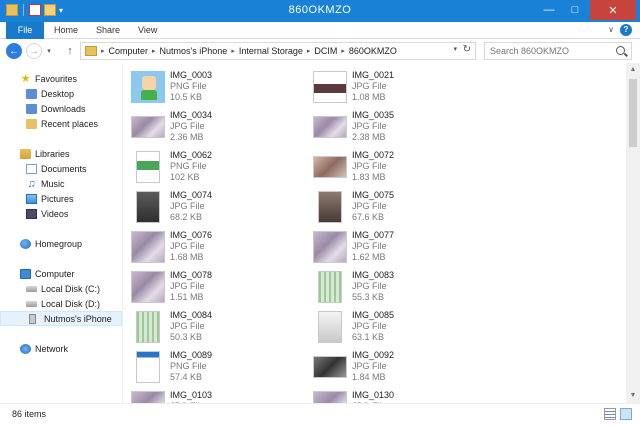 This screenshot has width=640, height=426. What do you see at coordinates (186, 337) in the screenshot?
I see `file-size: 50.3 KB` at bounding box center [186, 337].